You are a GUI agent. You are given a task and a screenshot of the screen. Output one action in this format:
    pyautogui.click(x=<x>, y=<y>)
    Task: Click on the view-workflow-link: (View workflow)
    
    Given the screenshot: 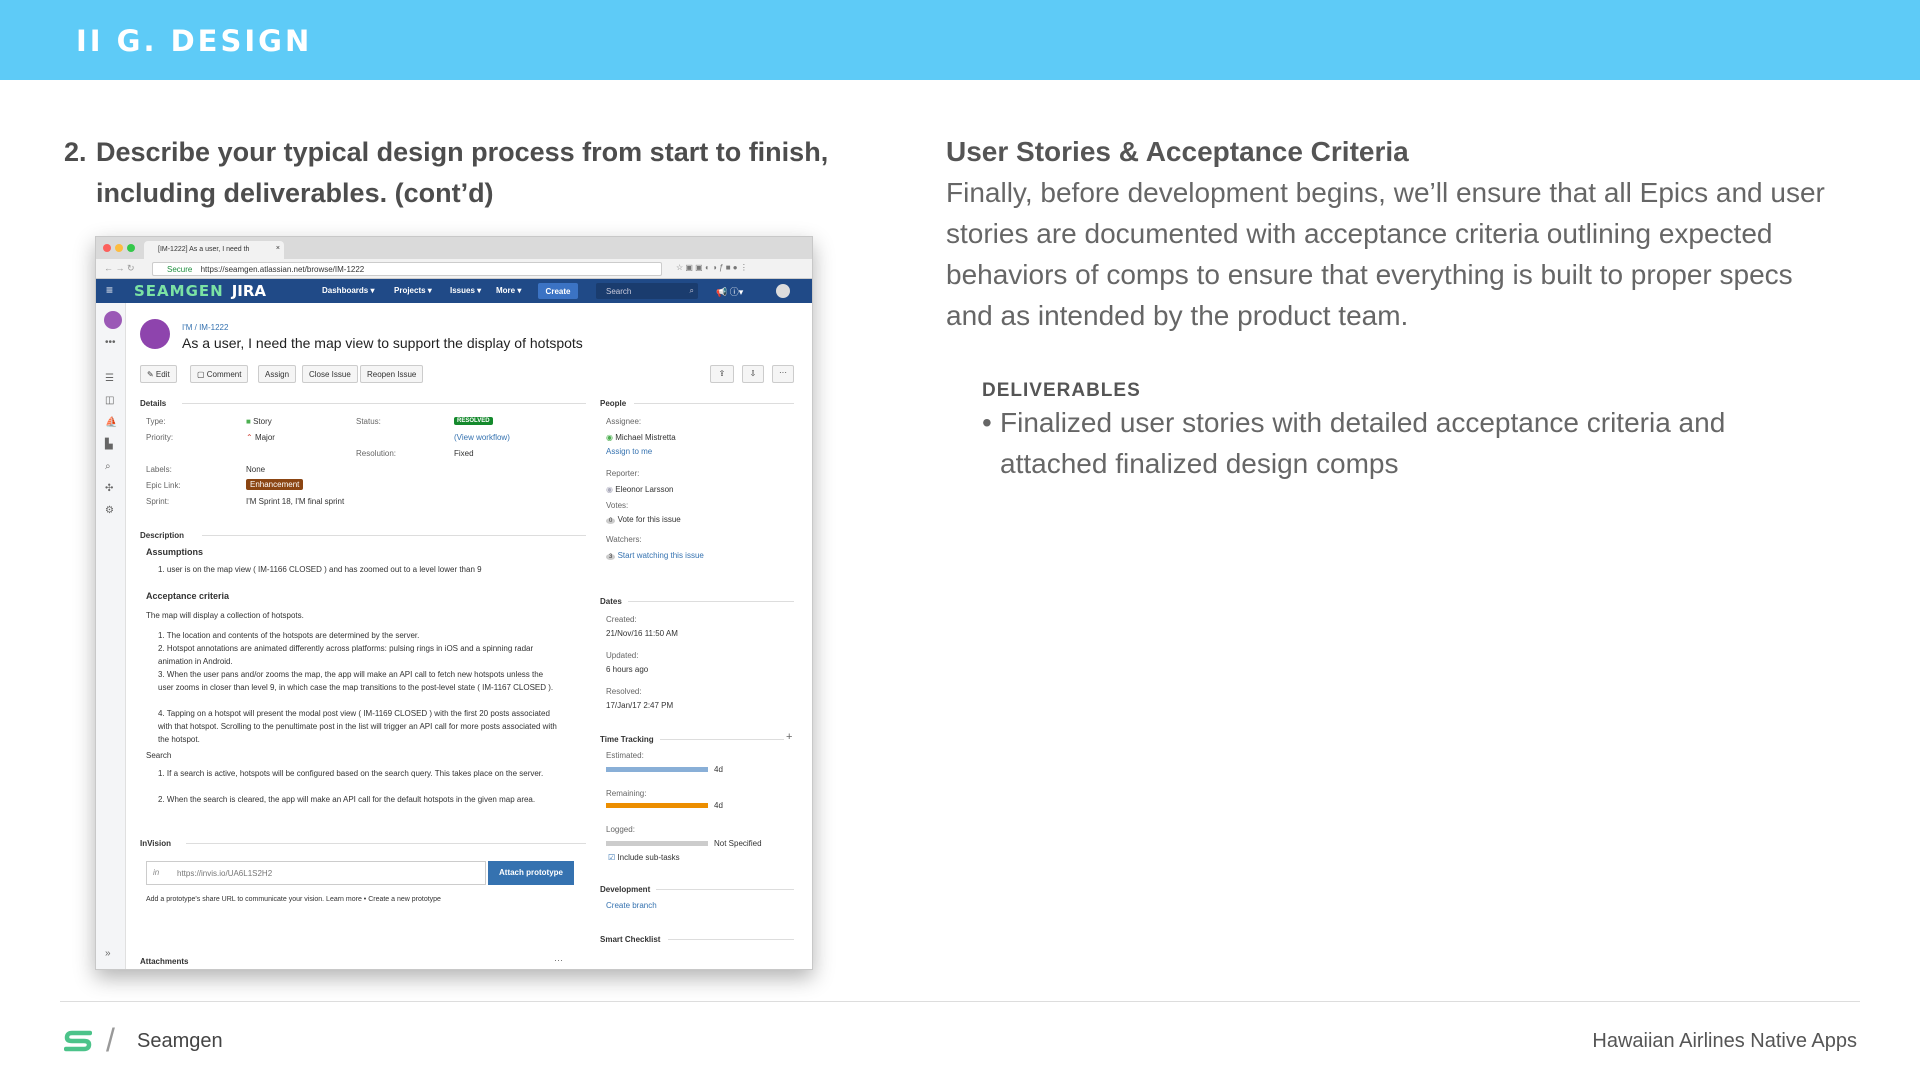 What is the action you would take?
    pyautogui.click(x=482, y=437)
    